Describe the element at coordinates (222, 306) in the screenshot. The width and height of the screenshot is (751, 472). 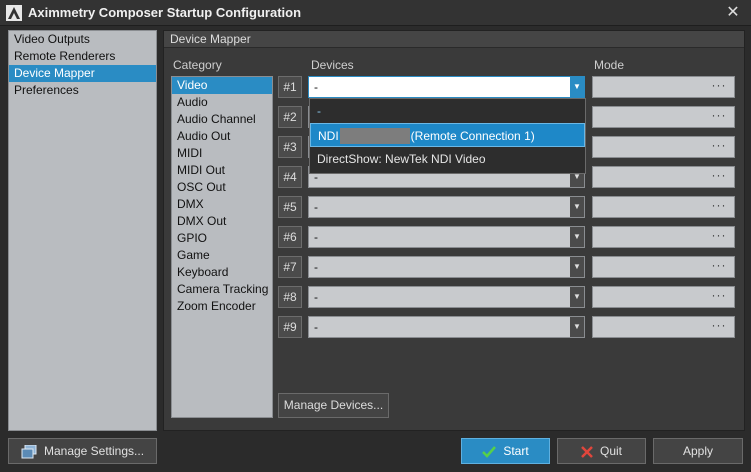
I see `category-item-zoom-encoder: Zoom Encoder` at that location.